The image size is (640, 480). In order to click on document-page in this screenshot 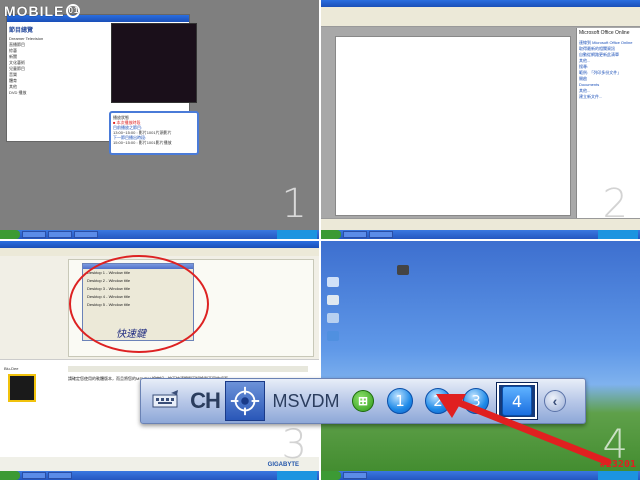, I will do `click(453, 126)`.